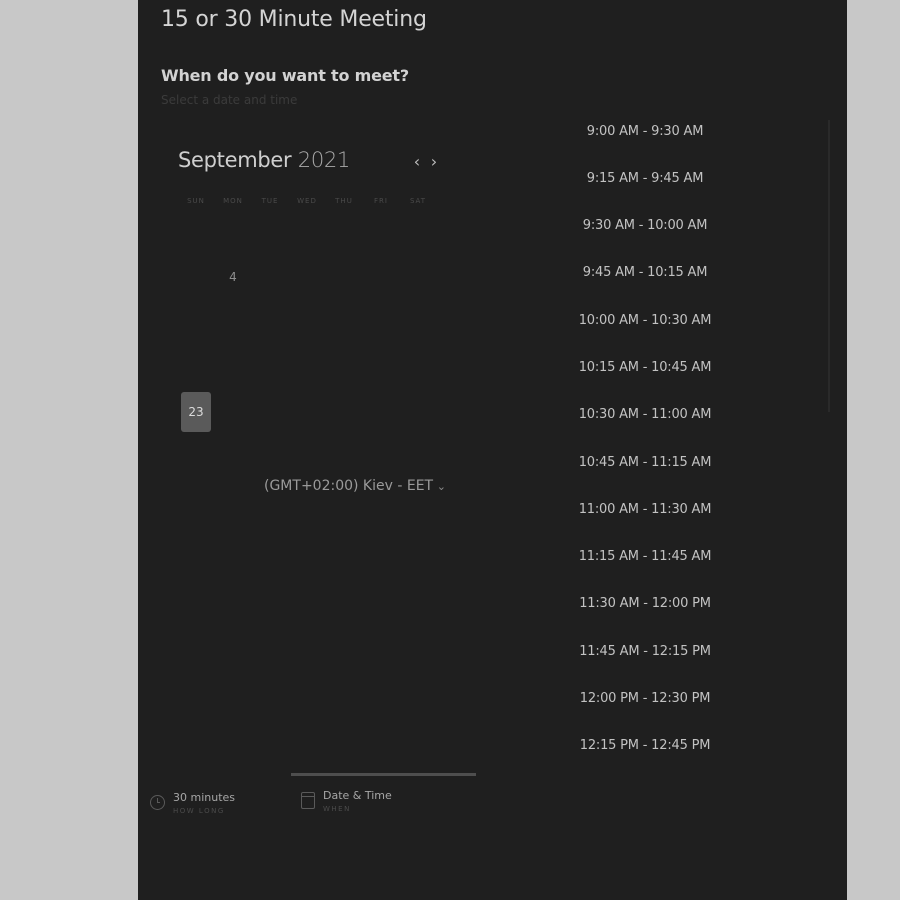 This screenshot has height=900, width=900. I want to click on time-slot: 10:45 AM - 11:15 AM, so click(645, 462).